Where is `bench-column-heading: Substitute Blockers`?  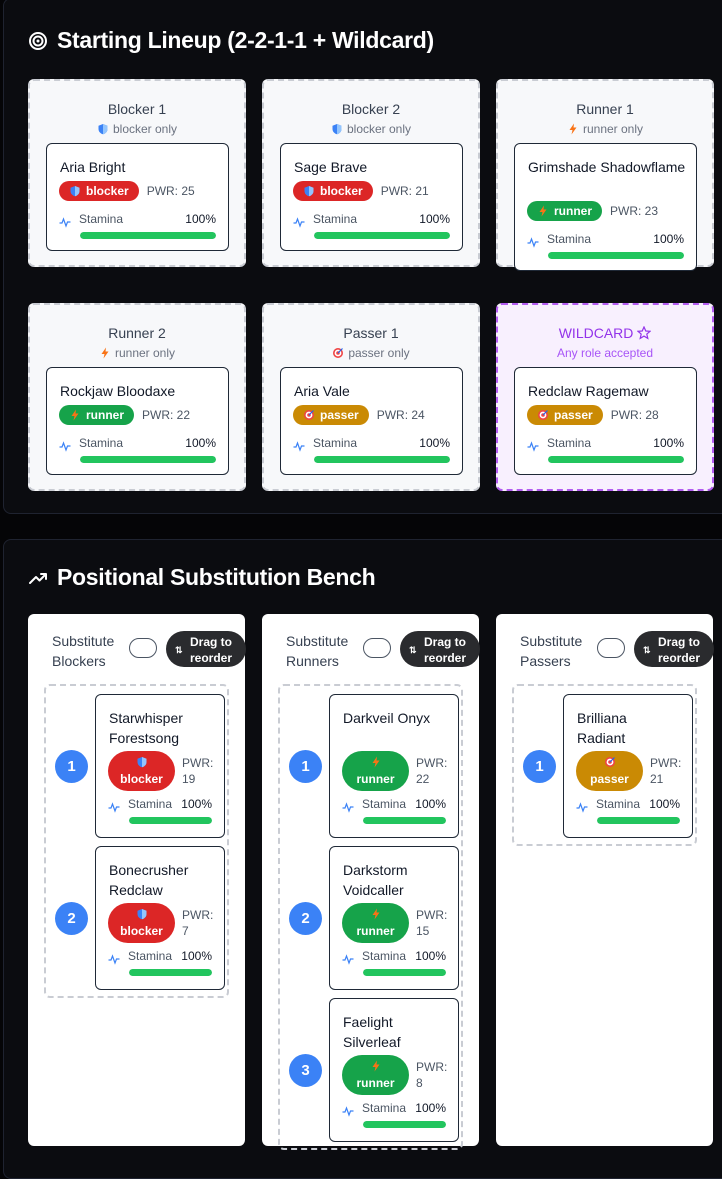
bench-column-heading: Substitute Blockers is located at coordinates (83, 651).